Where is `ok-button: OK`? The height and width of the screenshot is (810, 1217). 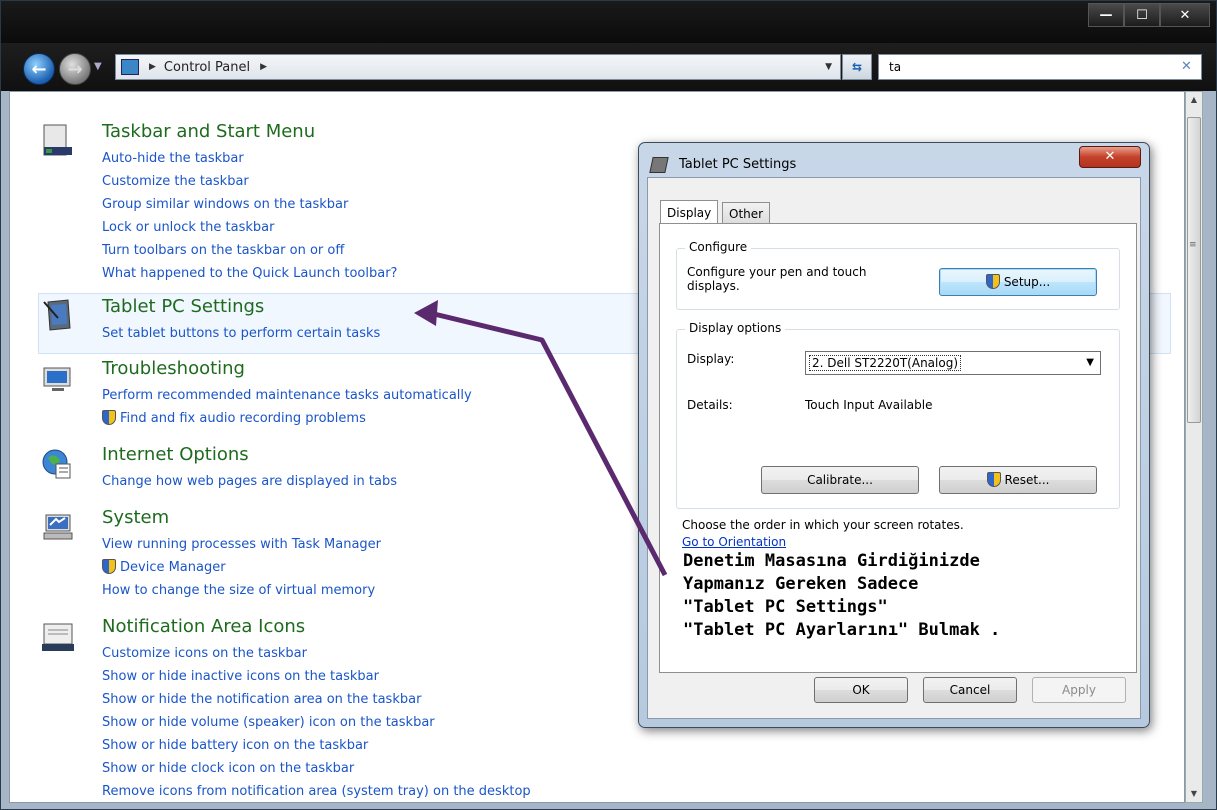 ok-button: OK is located at coordinates (861, 690).